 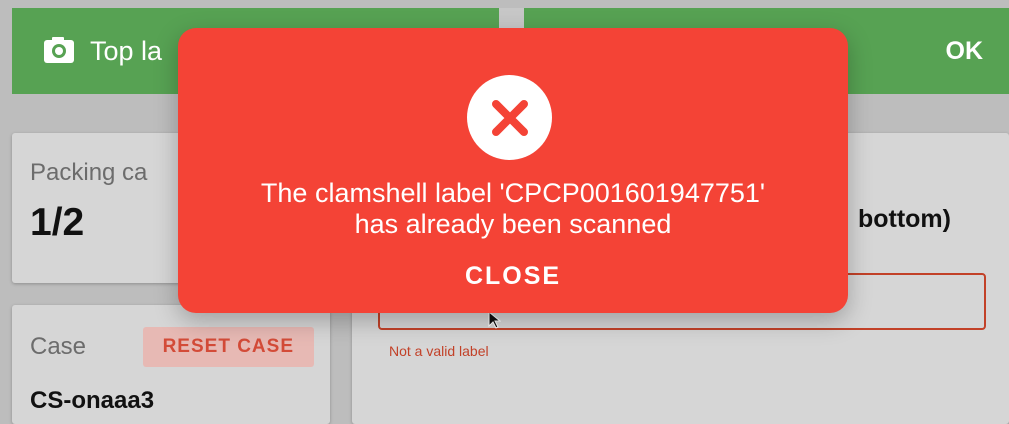 I want to click on error-x-icon, so click(x=509, y=117).